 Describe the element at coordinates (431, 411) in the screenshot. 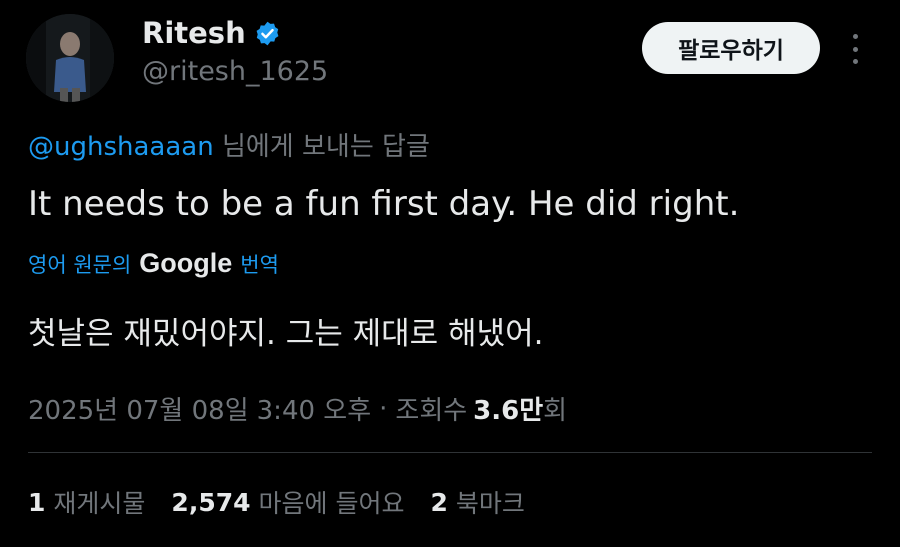

I see `views-label: 조회수` at that location.